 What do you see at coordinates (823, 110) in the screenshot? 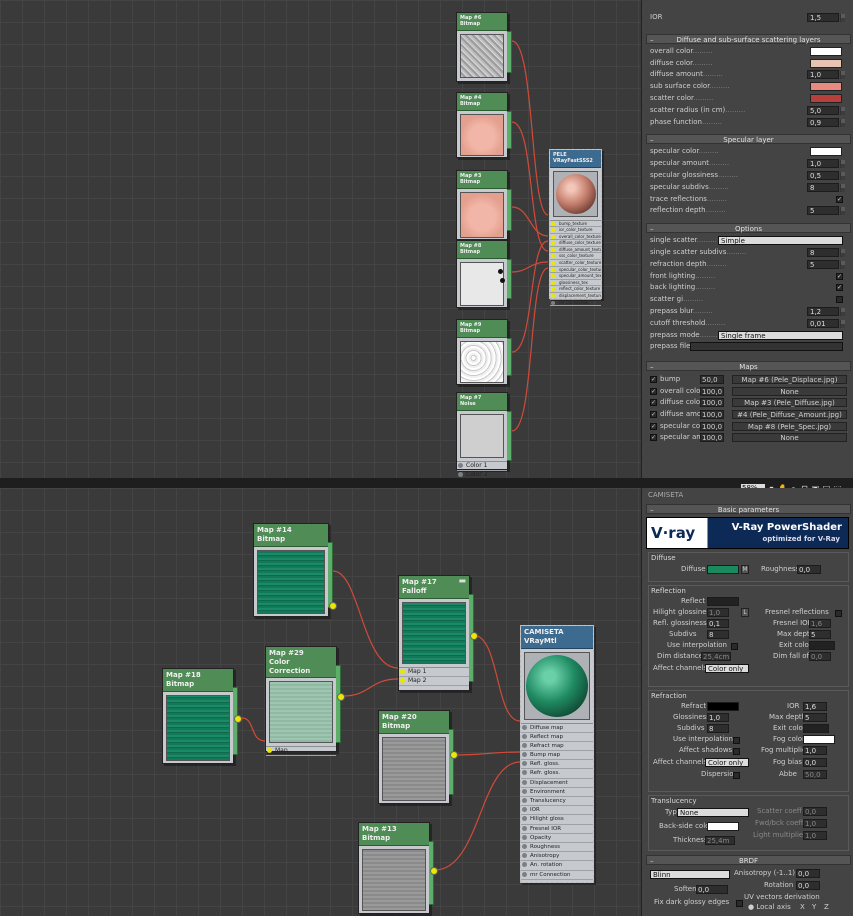
I see `param-value: 5,0` at bounding box center [823, 110].